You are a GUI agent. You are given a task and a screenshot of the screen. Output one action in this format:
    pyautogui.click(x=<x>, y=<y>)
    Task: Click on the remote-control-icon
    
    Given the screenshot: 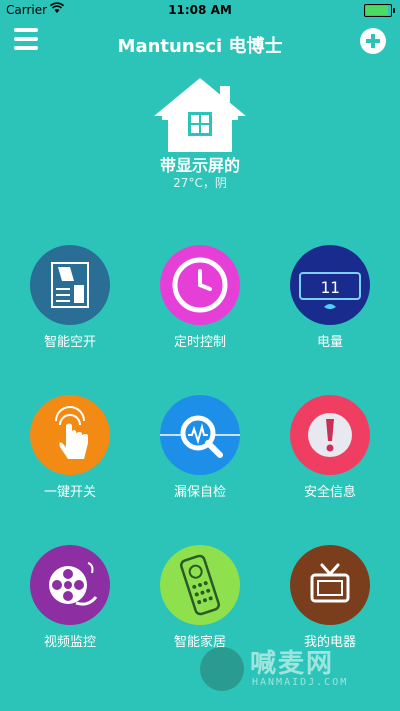 What is the action you would take?
    pyautogui.click(x=200, y=585)
    